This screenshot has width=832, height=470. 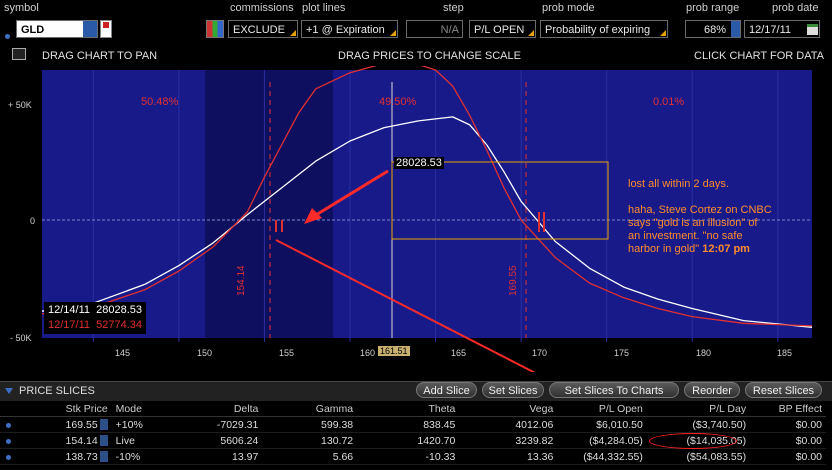 What do you see at coordinates (160, 102) in the screenshot?
I see `prob-left-label: 50.48%` at bounding box center [160, 102].